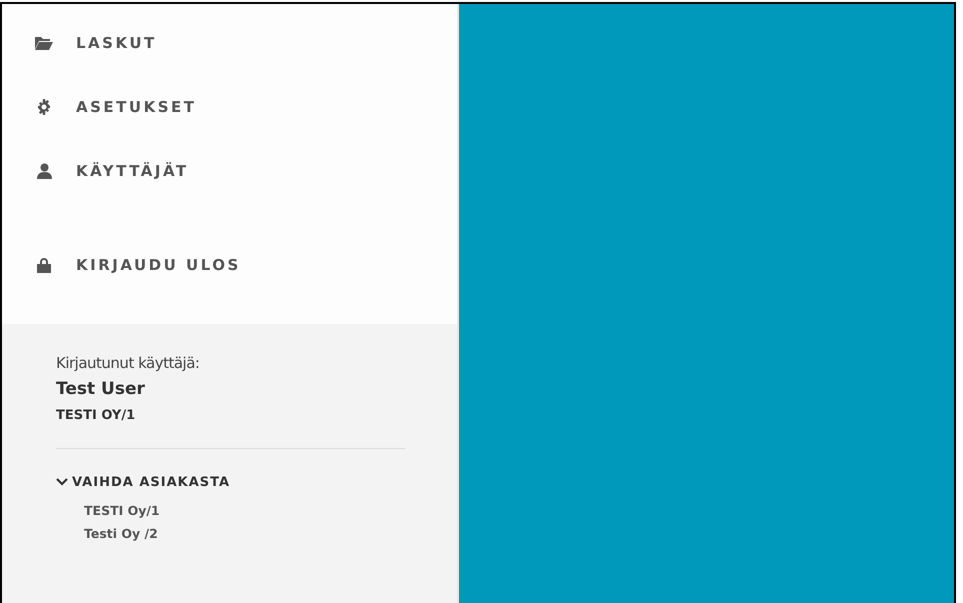 This screenshot has width=963, height=603. Describe the element at coordinates (44, 43) in the screenshot. I see `folder-icon` at that location.